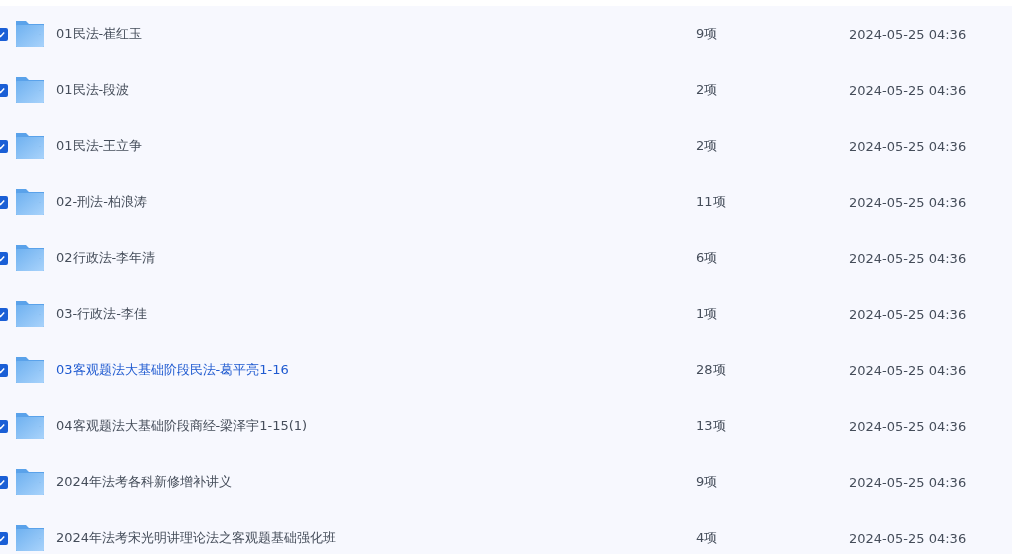 This screenshot has width=1012, height=554. Describe the element at coordinates (376, 202) in the screenshot. I see `folder-name: 02-刑法-柏浪涛` at that location.